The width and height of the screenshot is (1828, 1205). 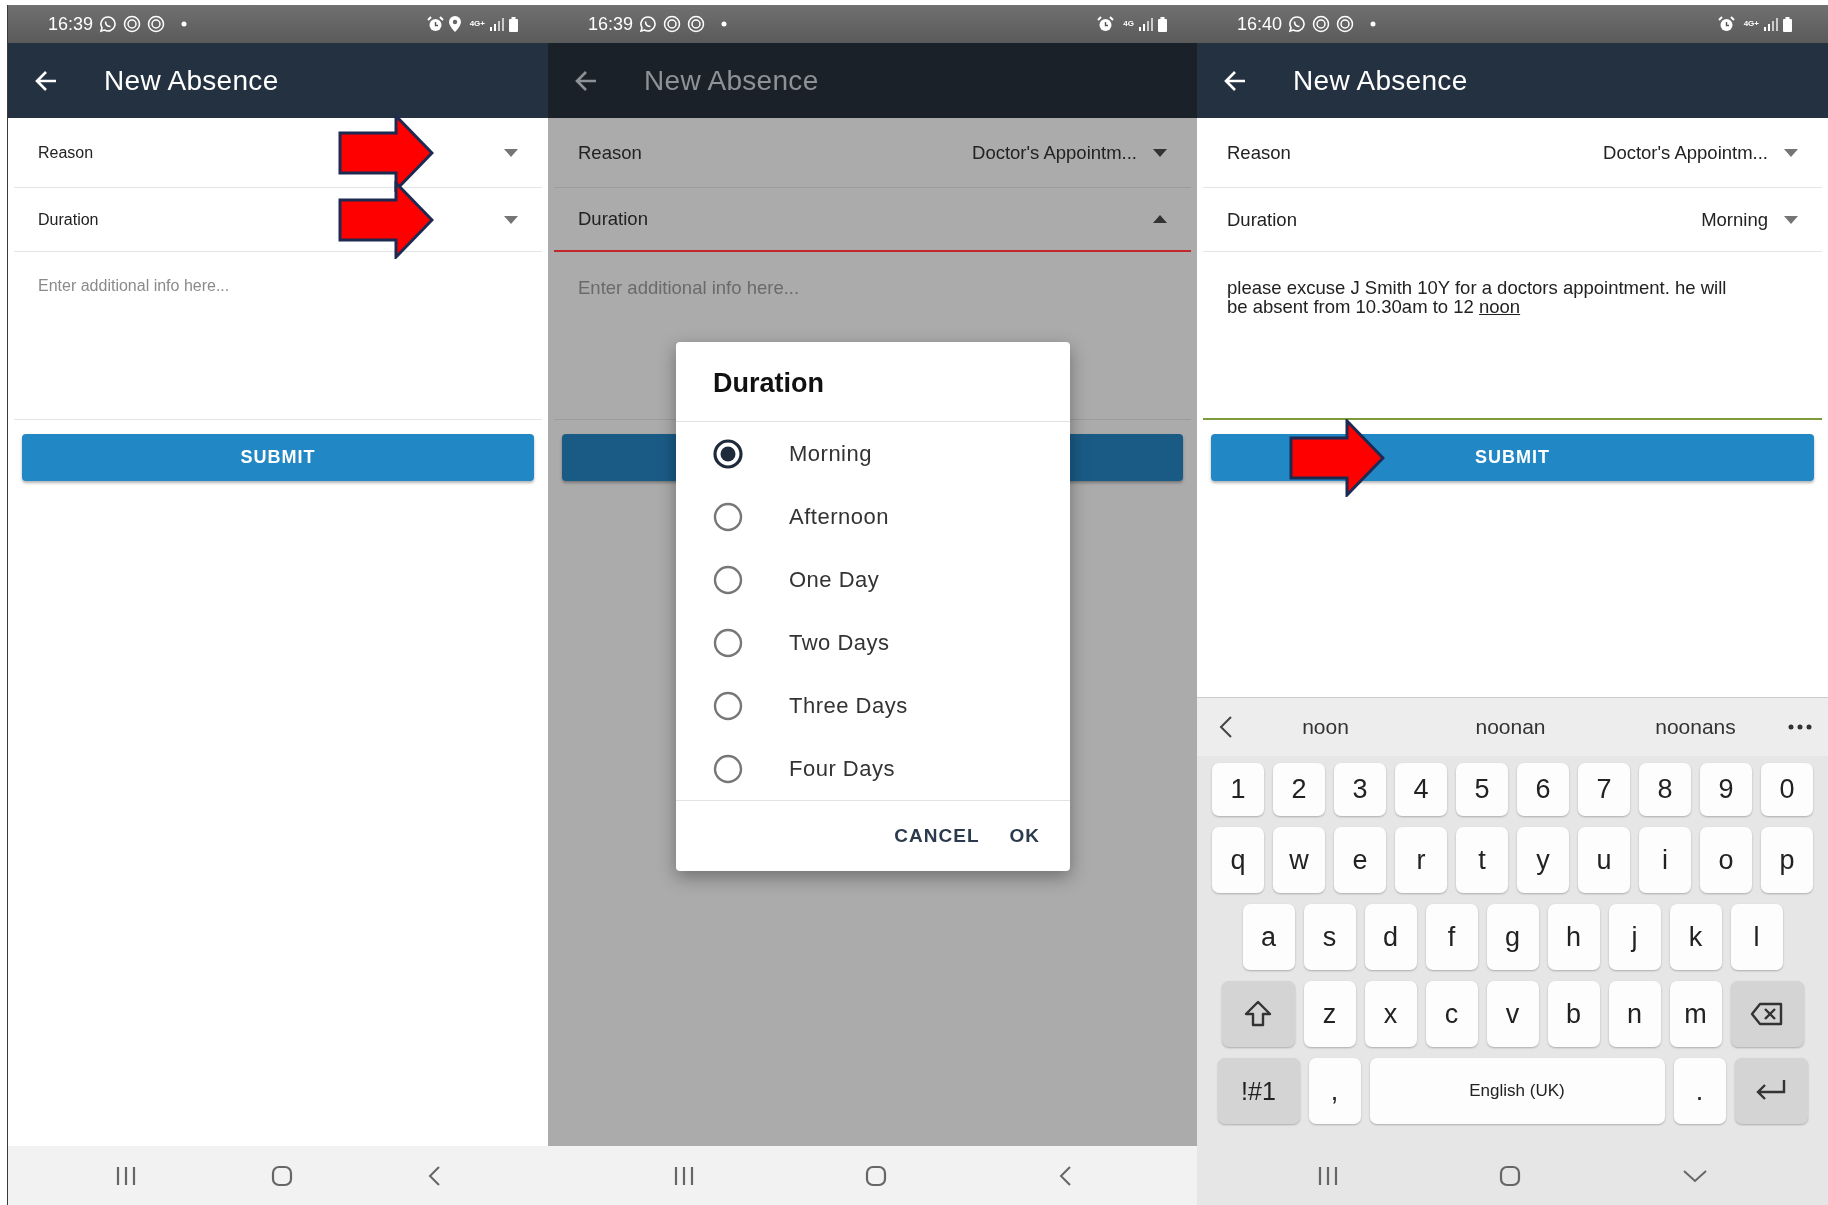 I want to click on keyboard-key: 3, so click(x=1360, y=789).